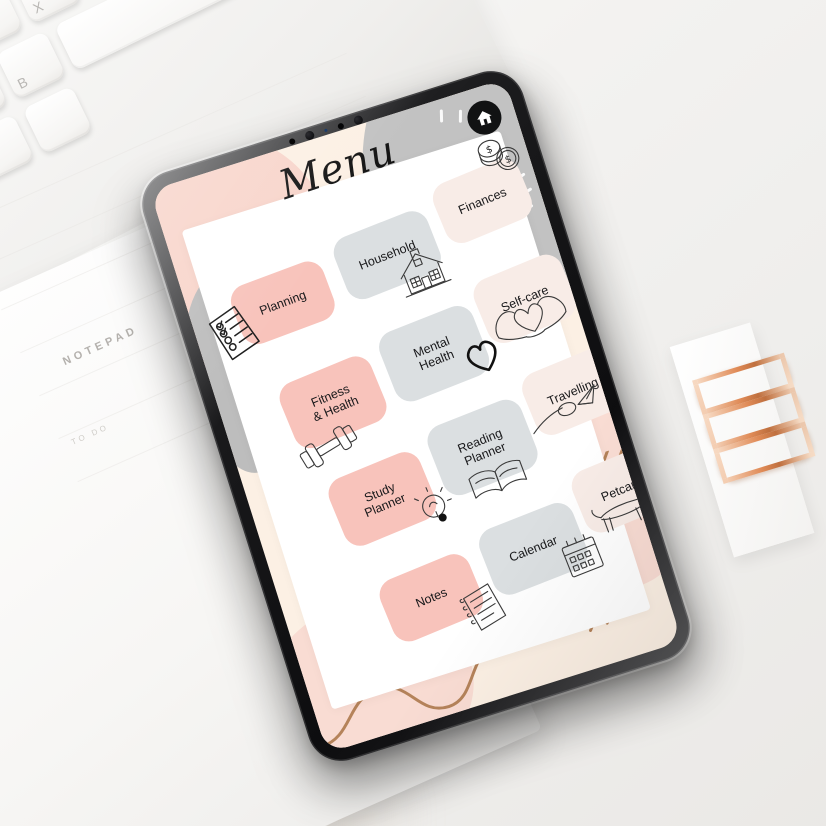  What do you see at coordinates (58, 120) in the screenshot?
I see `keyboard-key` at bounding box center [58, 120].